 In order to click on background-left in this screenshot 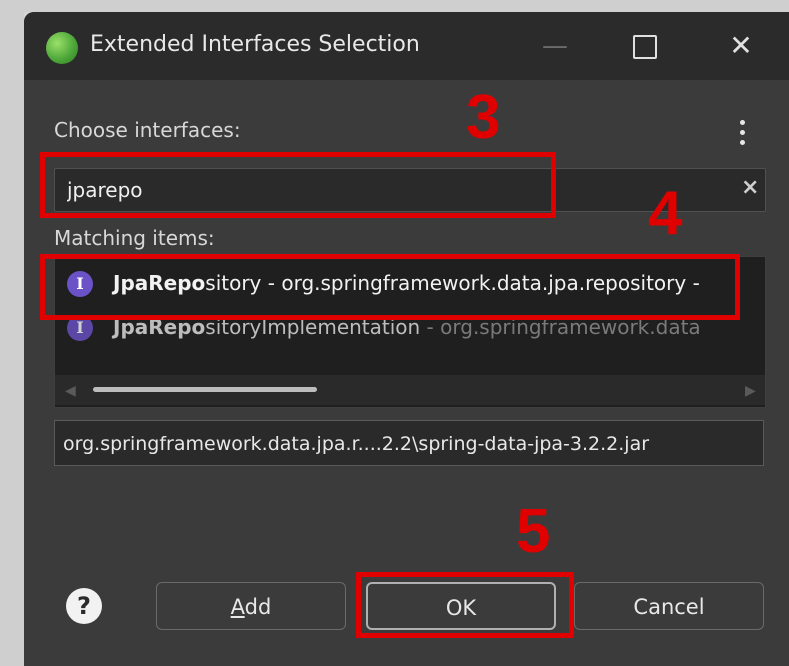, I will do `click(12, 333)`.